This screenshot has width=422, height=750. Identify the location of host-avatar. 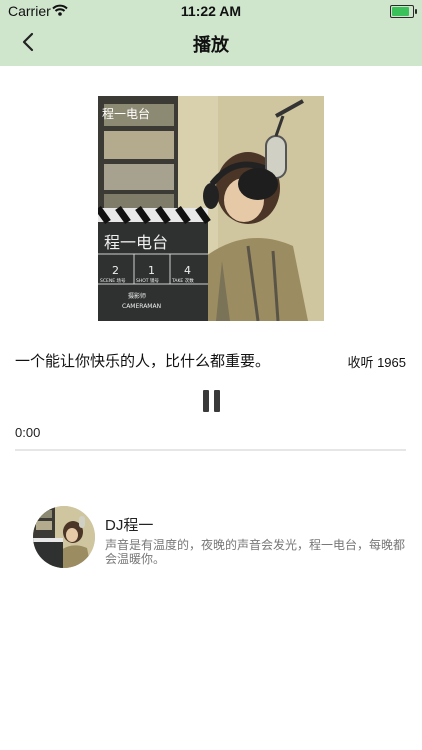
(64, 537).